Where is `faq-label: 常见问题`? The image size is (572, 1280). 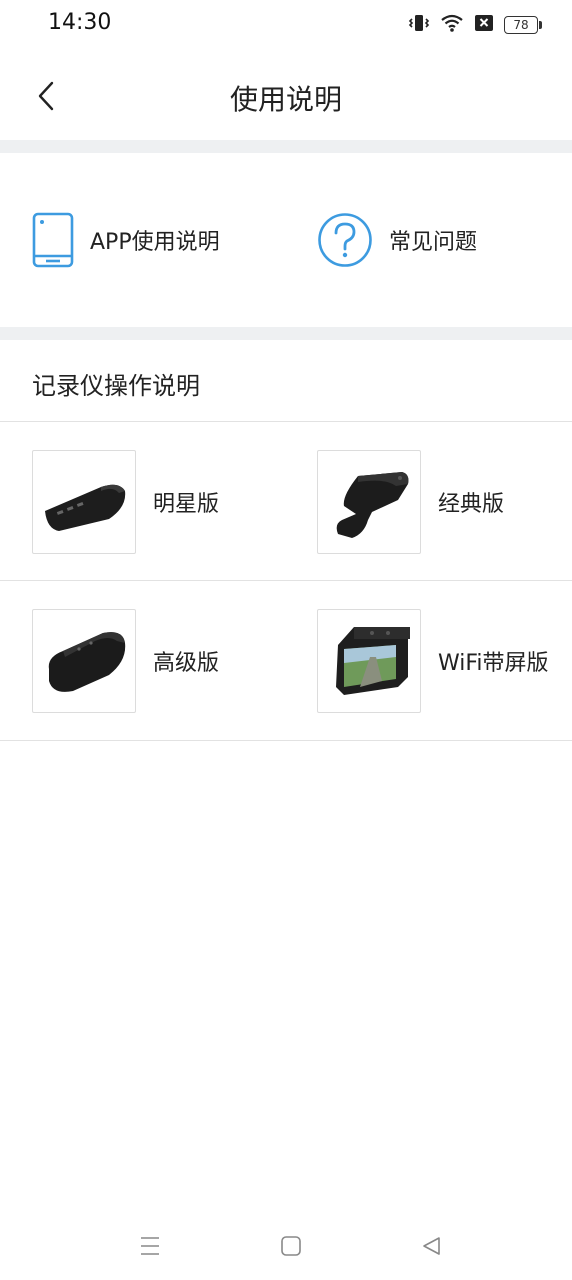 faq-label: 常见问题 is located at coordinates (433, 242).